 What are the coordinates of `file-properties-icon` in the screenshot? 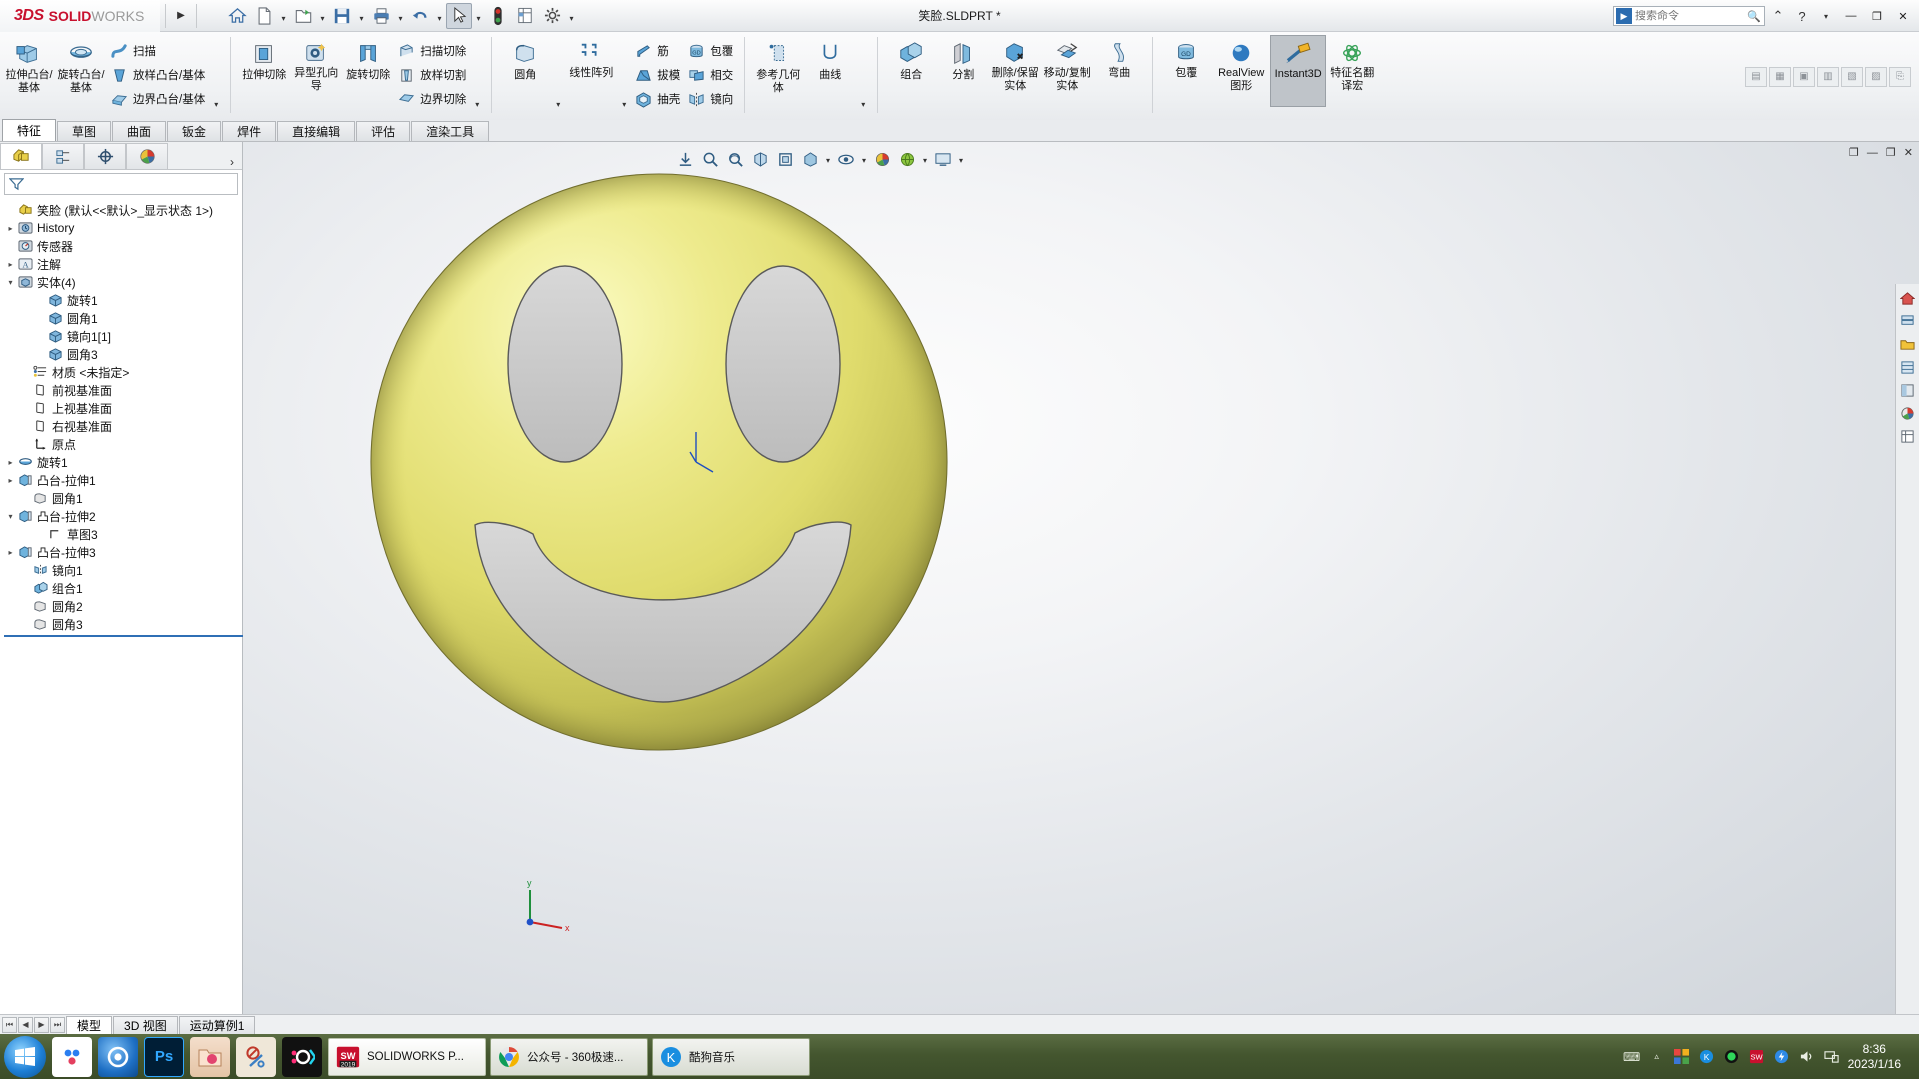 It's located at (525, 16).